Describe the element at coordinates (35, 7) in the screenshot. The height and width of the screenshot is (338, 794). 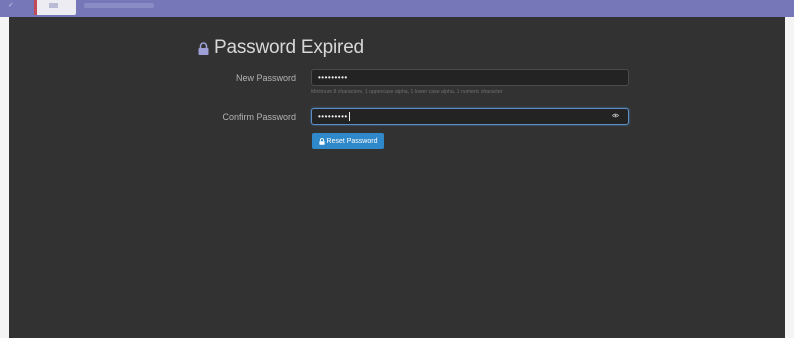
I see `tab-accent-stripe` at that location.